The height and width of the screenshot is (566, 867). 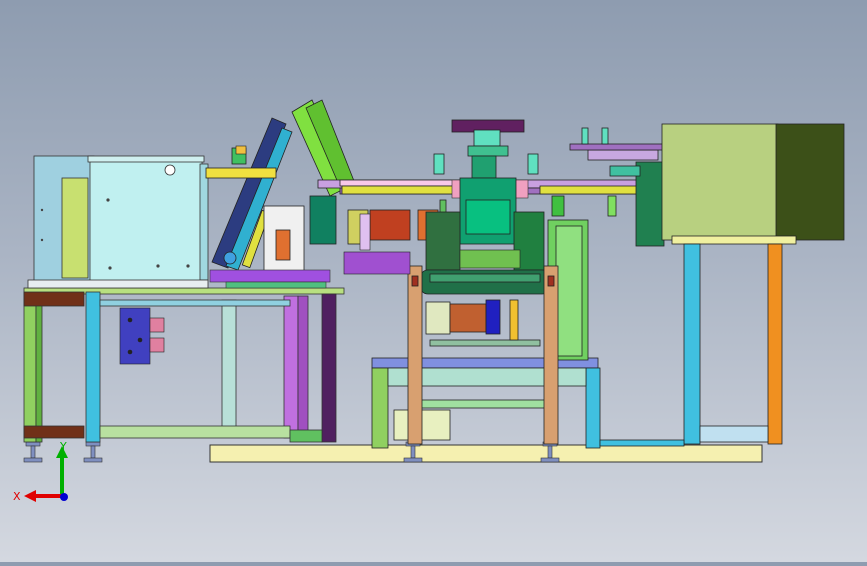 What do you see at coordinates (17, 496) in the screenshot?
I see `x-axis-label: X` at bounding box center [17, 496].